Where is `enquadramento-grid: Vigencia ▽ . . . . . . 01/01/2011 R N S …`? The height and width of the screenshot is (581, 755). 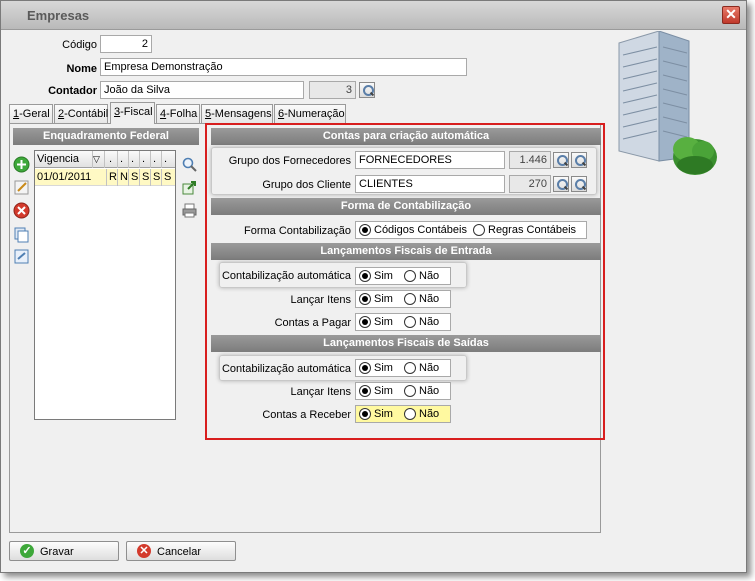
enquadramento-grid: Vigencia ▽ . . . . . . 01/01/2011 R N S … is located at coordinates (105, 285).